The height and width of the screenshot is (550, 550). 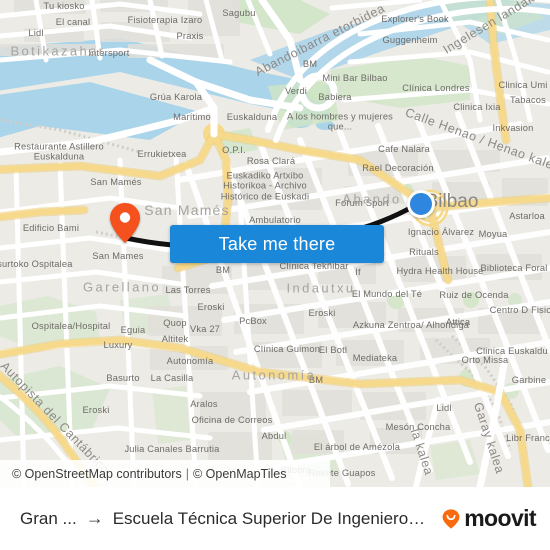 I want to click on take-me-there-button: Take me there, so click(x=277, y=244).